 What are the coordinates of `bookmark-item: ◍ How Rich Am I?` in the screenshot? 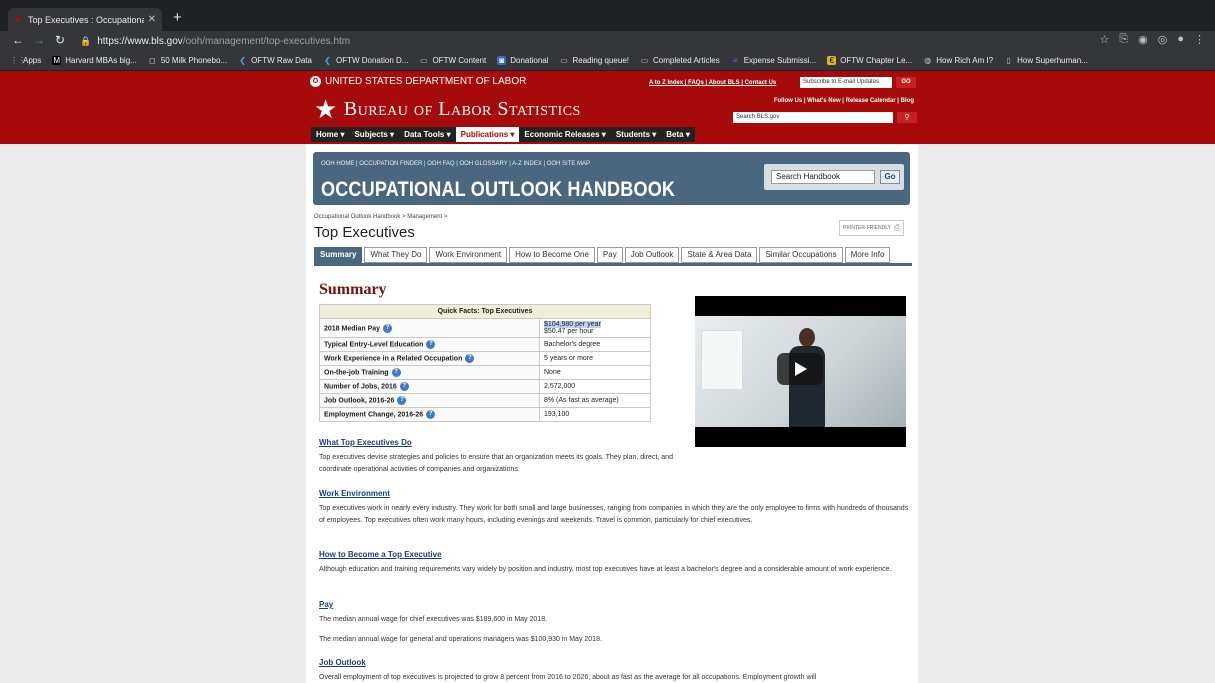 It's located at (958, 60).